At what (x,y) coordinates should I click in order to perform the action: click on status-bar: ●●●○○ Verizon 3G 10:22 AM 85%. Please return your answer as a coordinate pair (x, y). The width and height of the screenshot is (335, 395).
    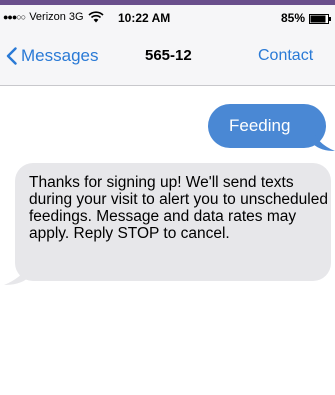
    Looking at the image, I should click on (167, 18).